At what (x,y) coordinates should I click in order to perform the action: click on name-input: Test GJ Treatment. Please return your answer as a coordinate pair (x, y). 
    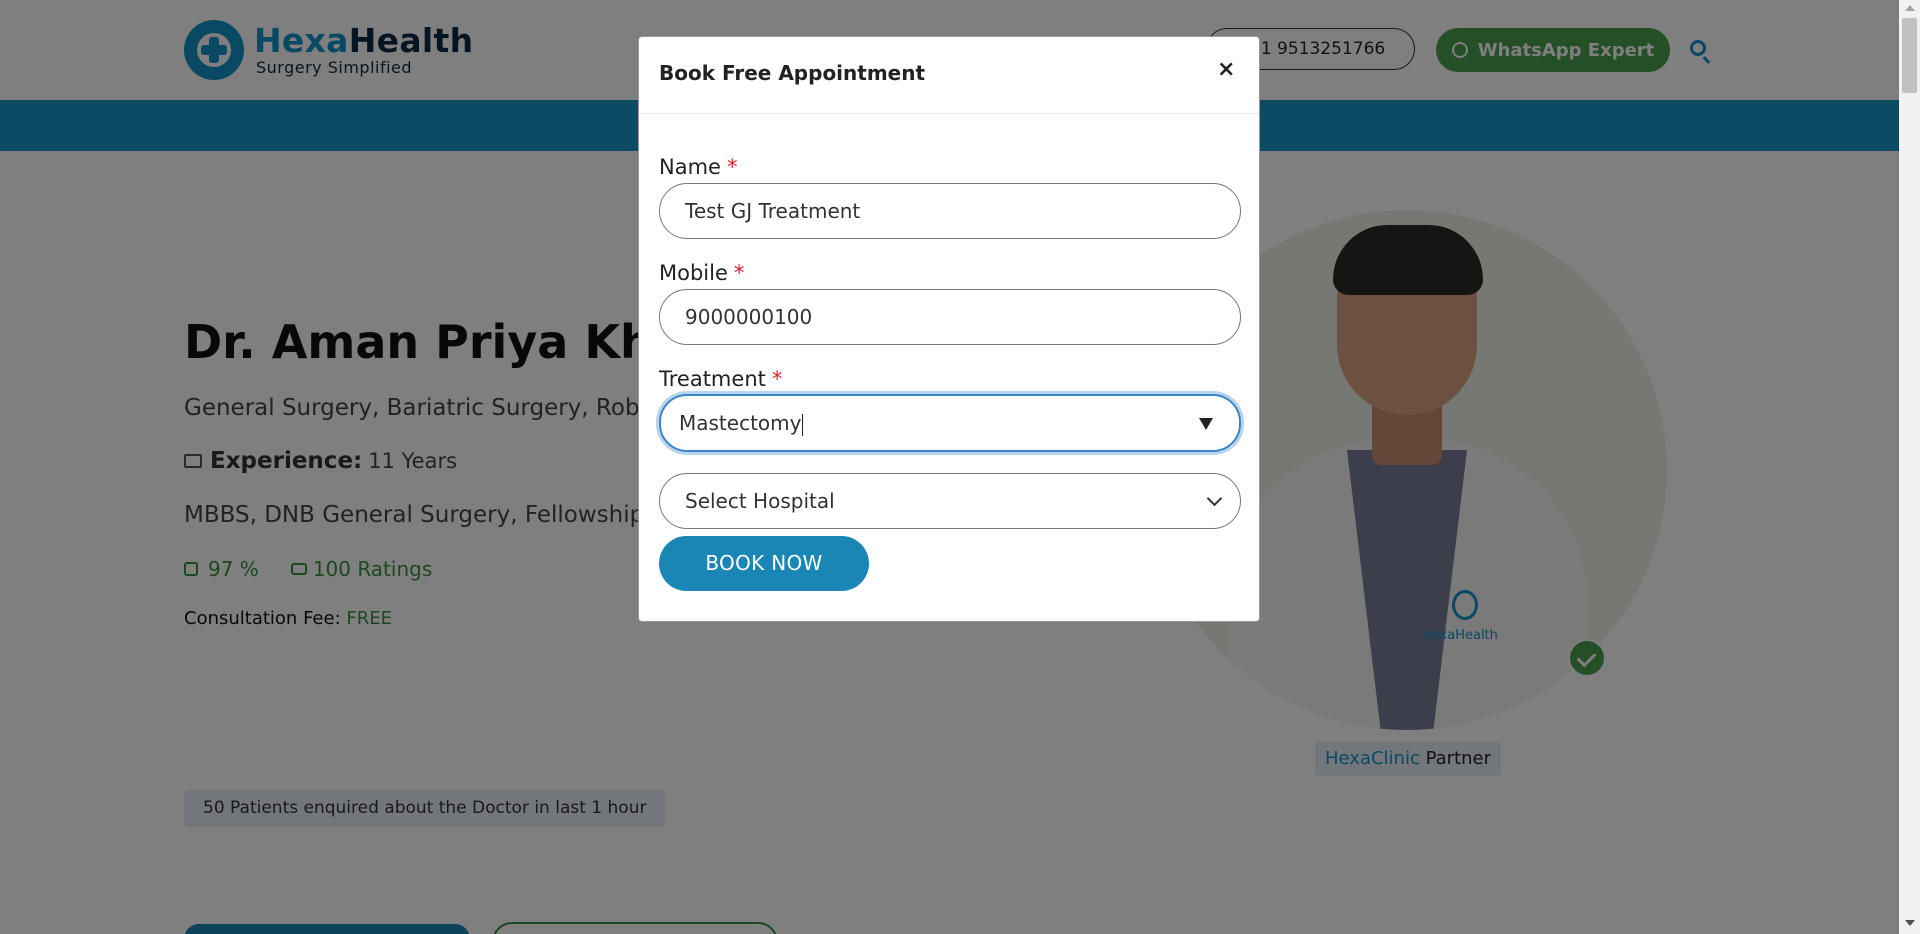
    Looking at the image, I should click on (950, 211).